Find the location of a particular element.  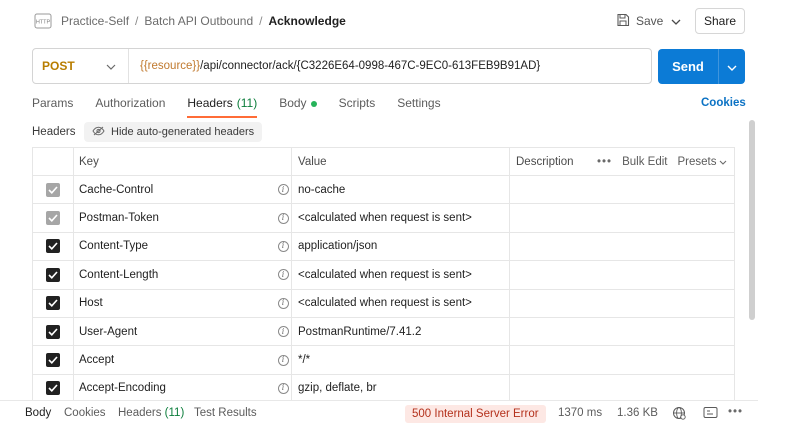

header-value: */* is located at coordinates (403, 359).